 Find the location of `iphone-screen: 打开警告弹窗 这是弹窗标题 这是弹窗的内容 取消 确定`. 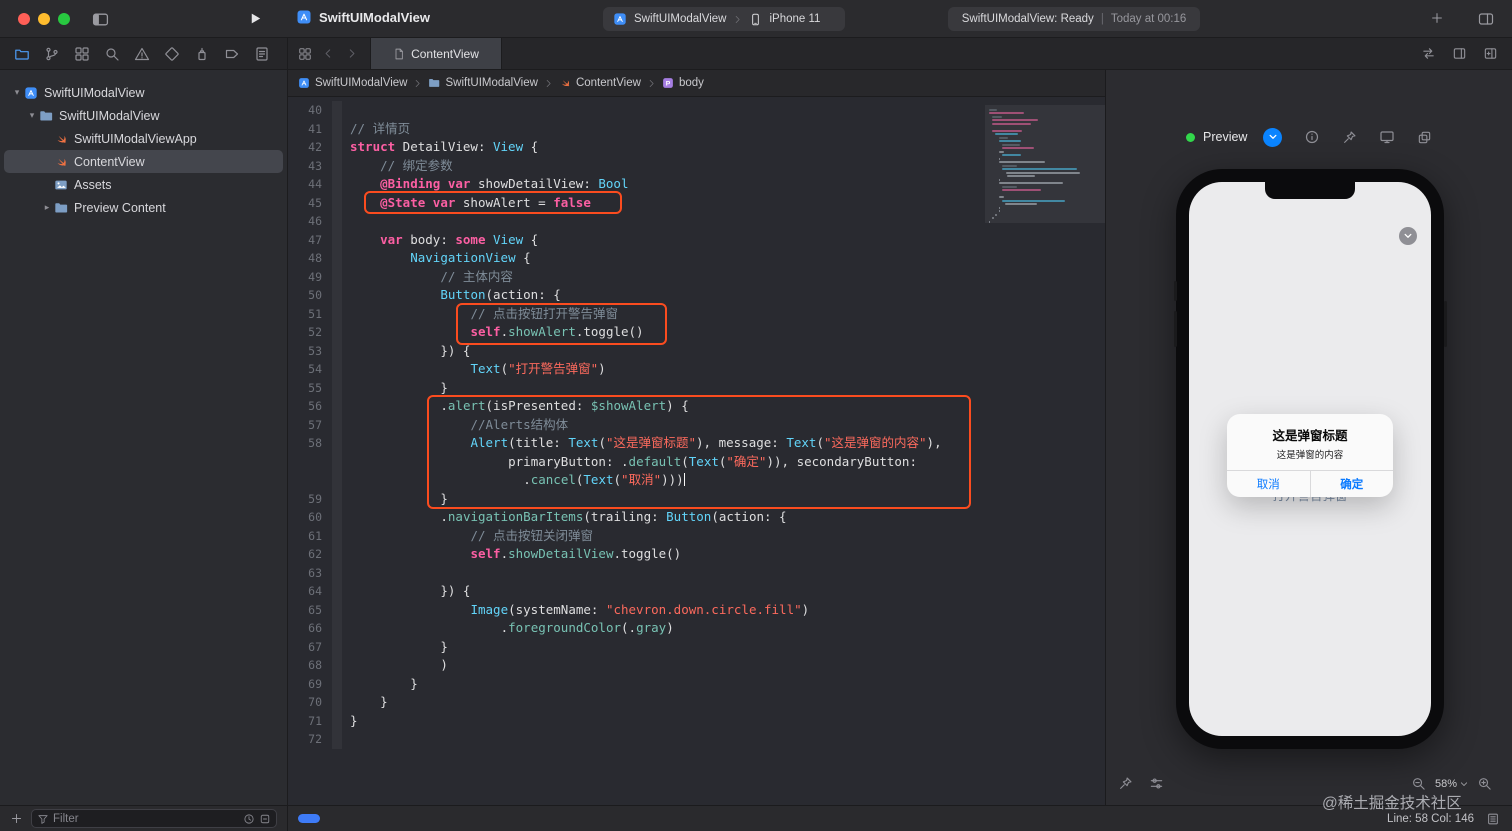

iphone-screen: 打开警告弹窗 这是弹窗标题 这是弹窗的内容 取消 确定 is located at coordinates (1310, 459).